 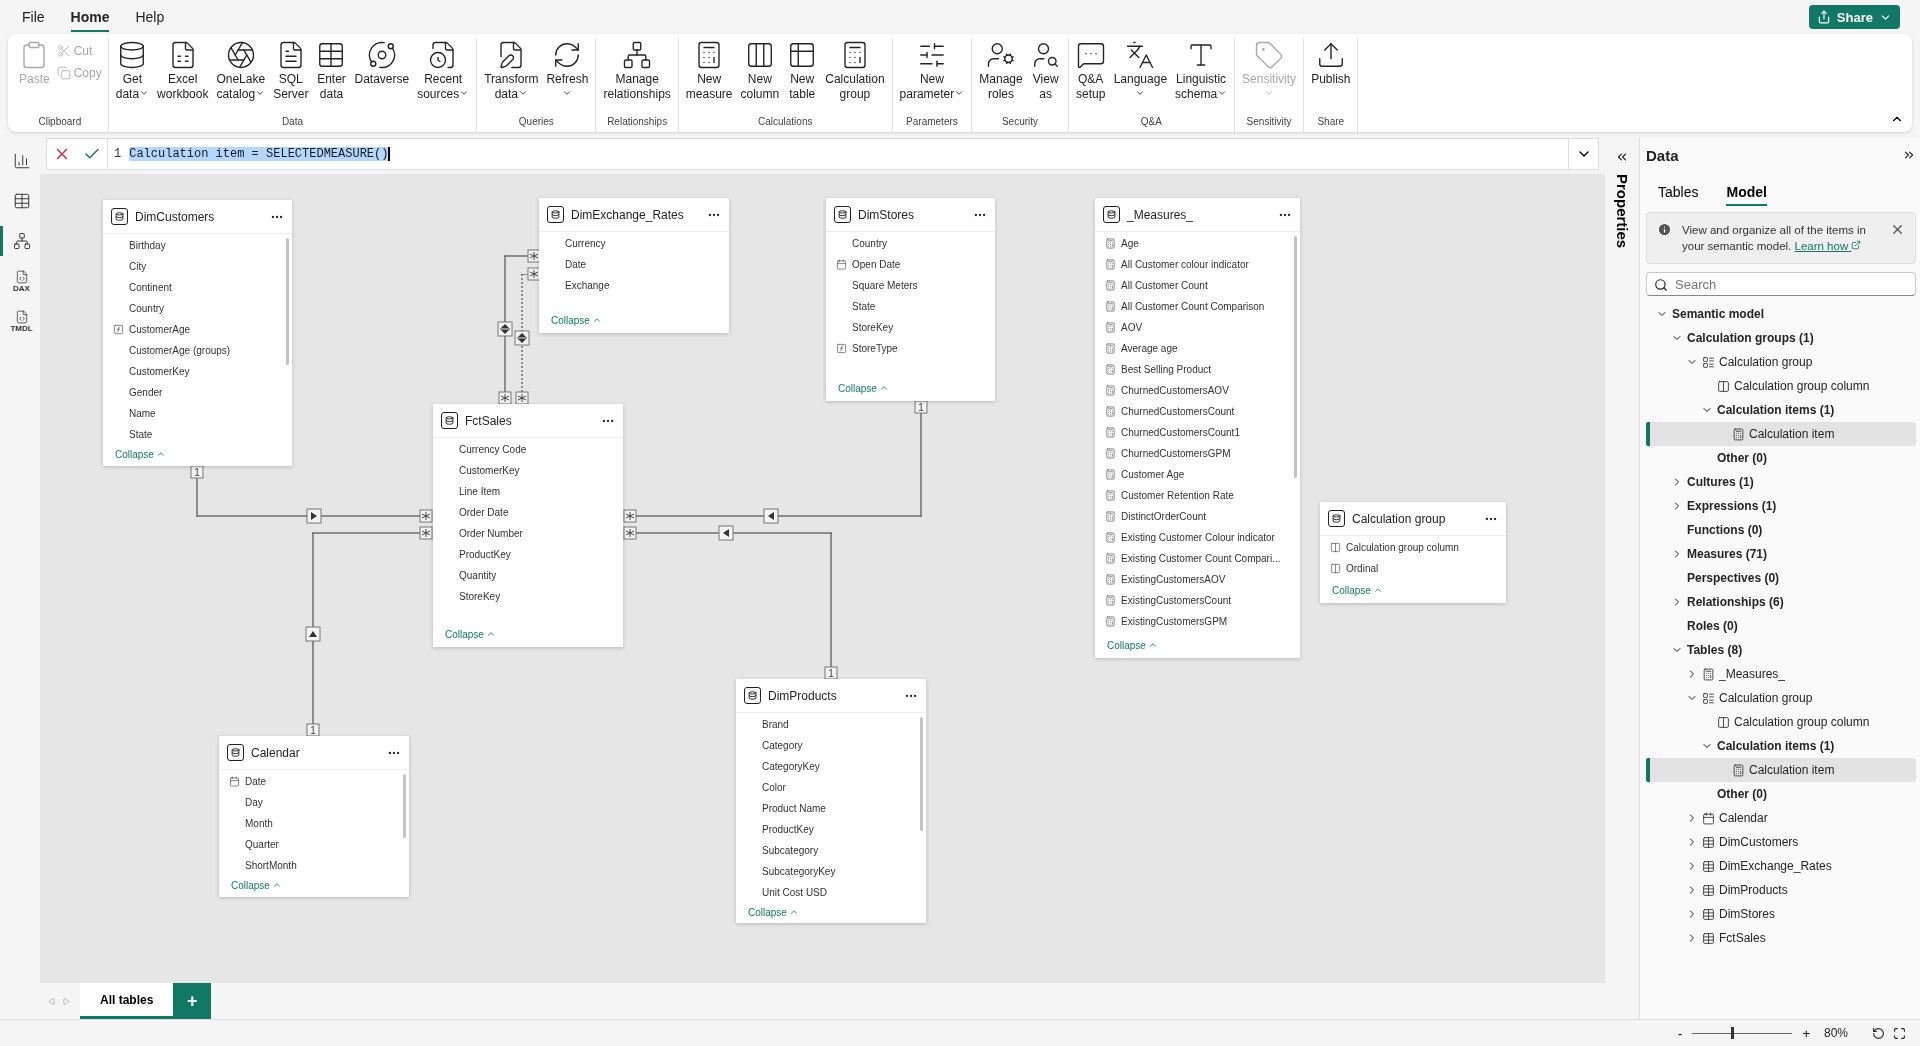 What do you see at coordinates (197, 333) in the screenshot?
I see `table-card: DimCustomers Birthday City Continent Country CustomerAge CustomerAge (groups) CustomerKey Gender Name State Collapse` at bounding box center [197, 333].